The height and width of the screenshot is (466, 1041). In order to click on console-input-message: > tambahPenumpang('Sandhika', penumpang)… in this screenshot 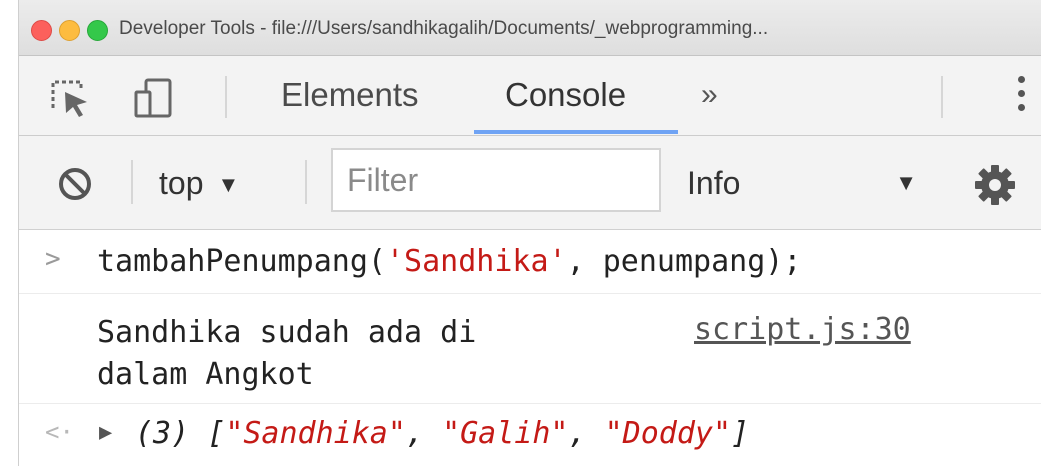, I will do `click(530, 262)`.